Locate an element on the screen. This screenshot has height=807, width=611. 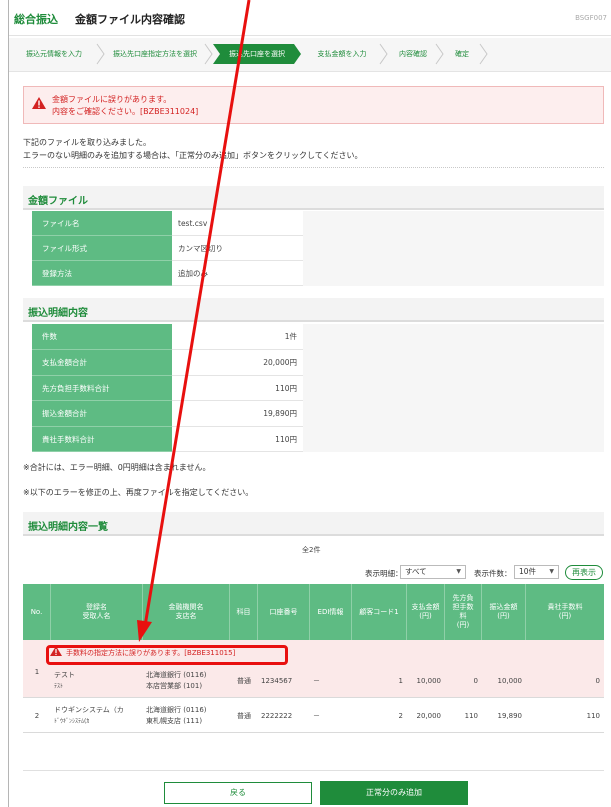
th-name: 登録名 受取人名 is located at coordinates (97, 612).